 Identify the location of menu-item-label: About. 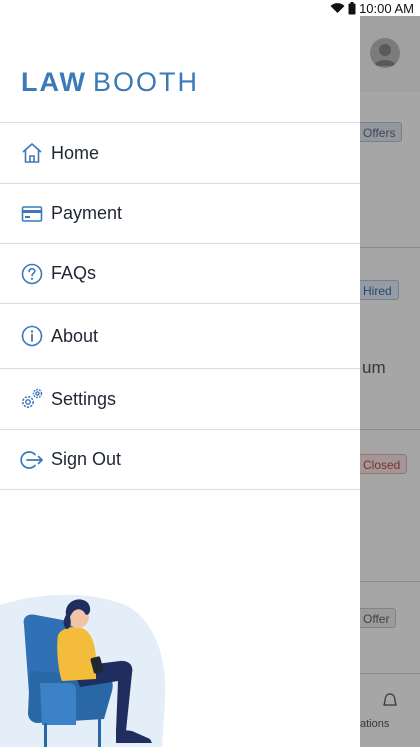
(75, 335).